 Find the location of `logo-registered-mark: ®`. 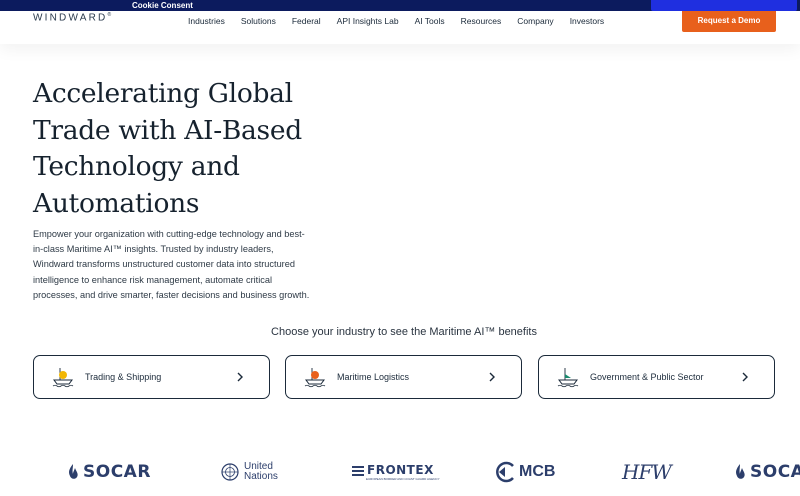

logo-registered-mark: ® is located at coordinates (109, 15).